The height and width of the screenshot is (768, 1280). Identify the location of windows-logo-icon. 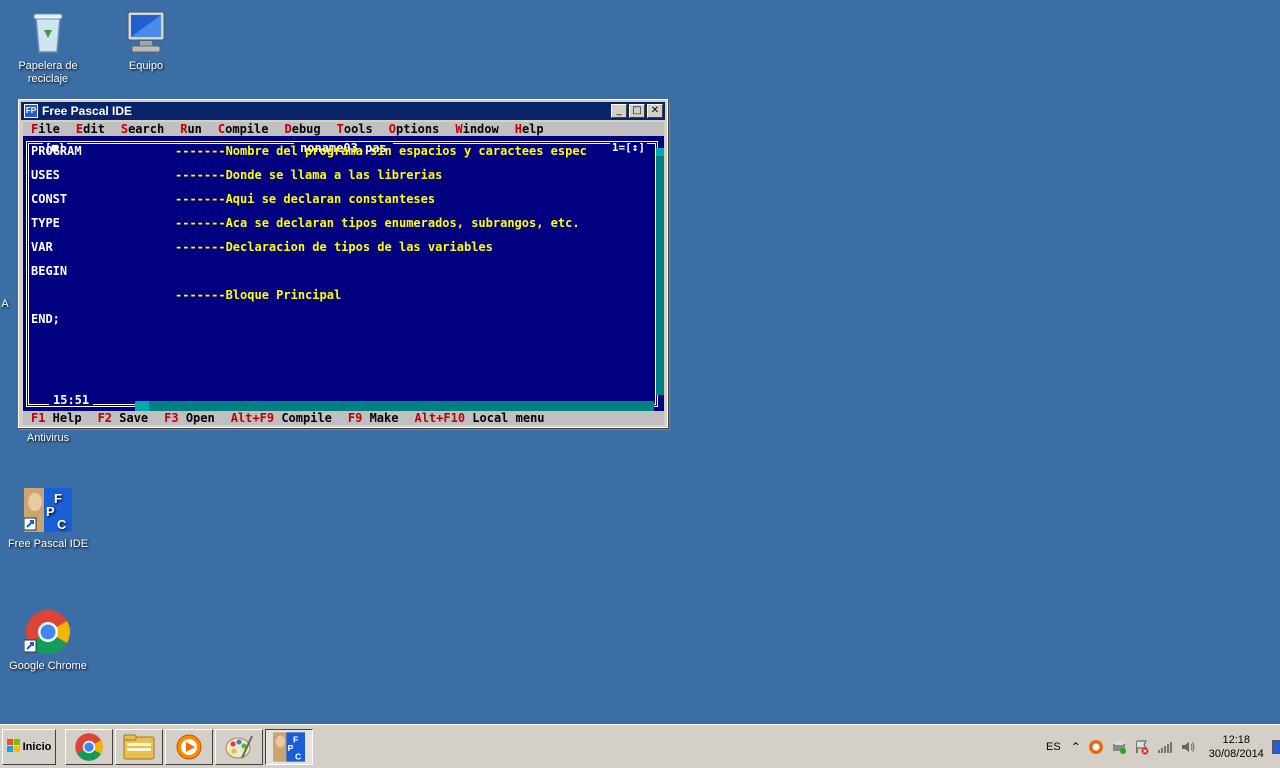
(13, 747).